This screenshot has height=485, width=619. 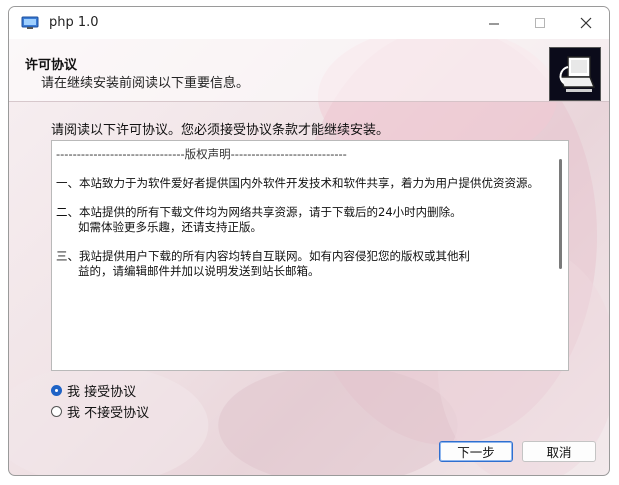 What do you see at coordinates (476, 451) in the screenshot?
I see `next-button: 下一步` at bounding box center [476, 451].